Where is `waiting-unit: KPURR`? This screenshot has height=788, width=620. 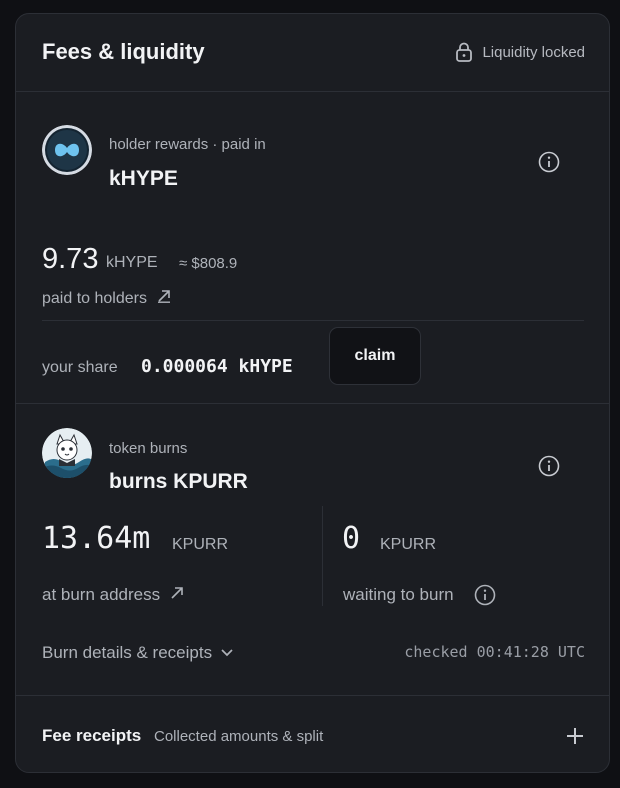 waiting-unit: KPURR is located at coordinates (408, 544).